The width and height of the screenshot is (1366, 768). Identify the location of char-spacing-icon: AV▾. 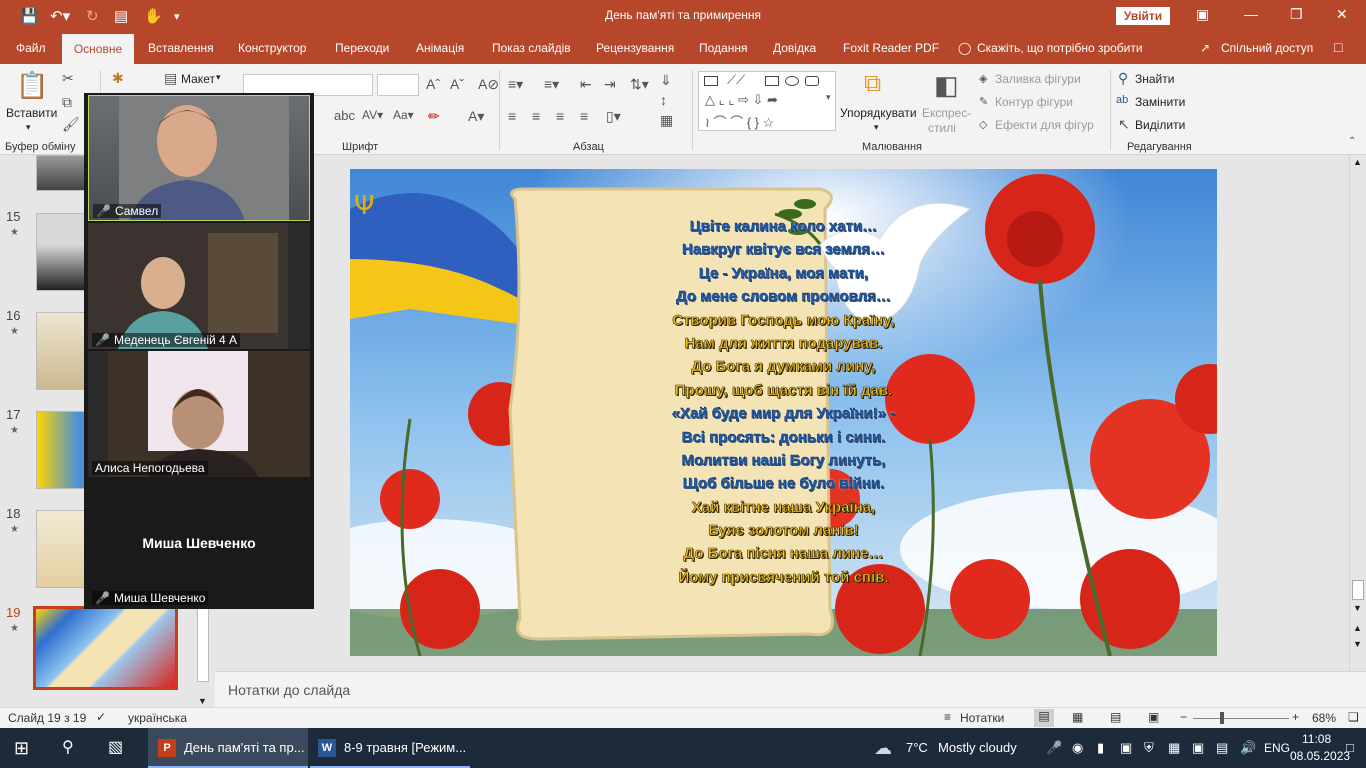
(372, 115).